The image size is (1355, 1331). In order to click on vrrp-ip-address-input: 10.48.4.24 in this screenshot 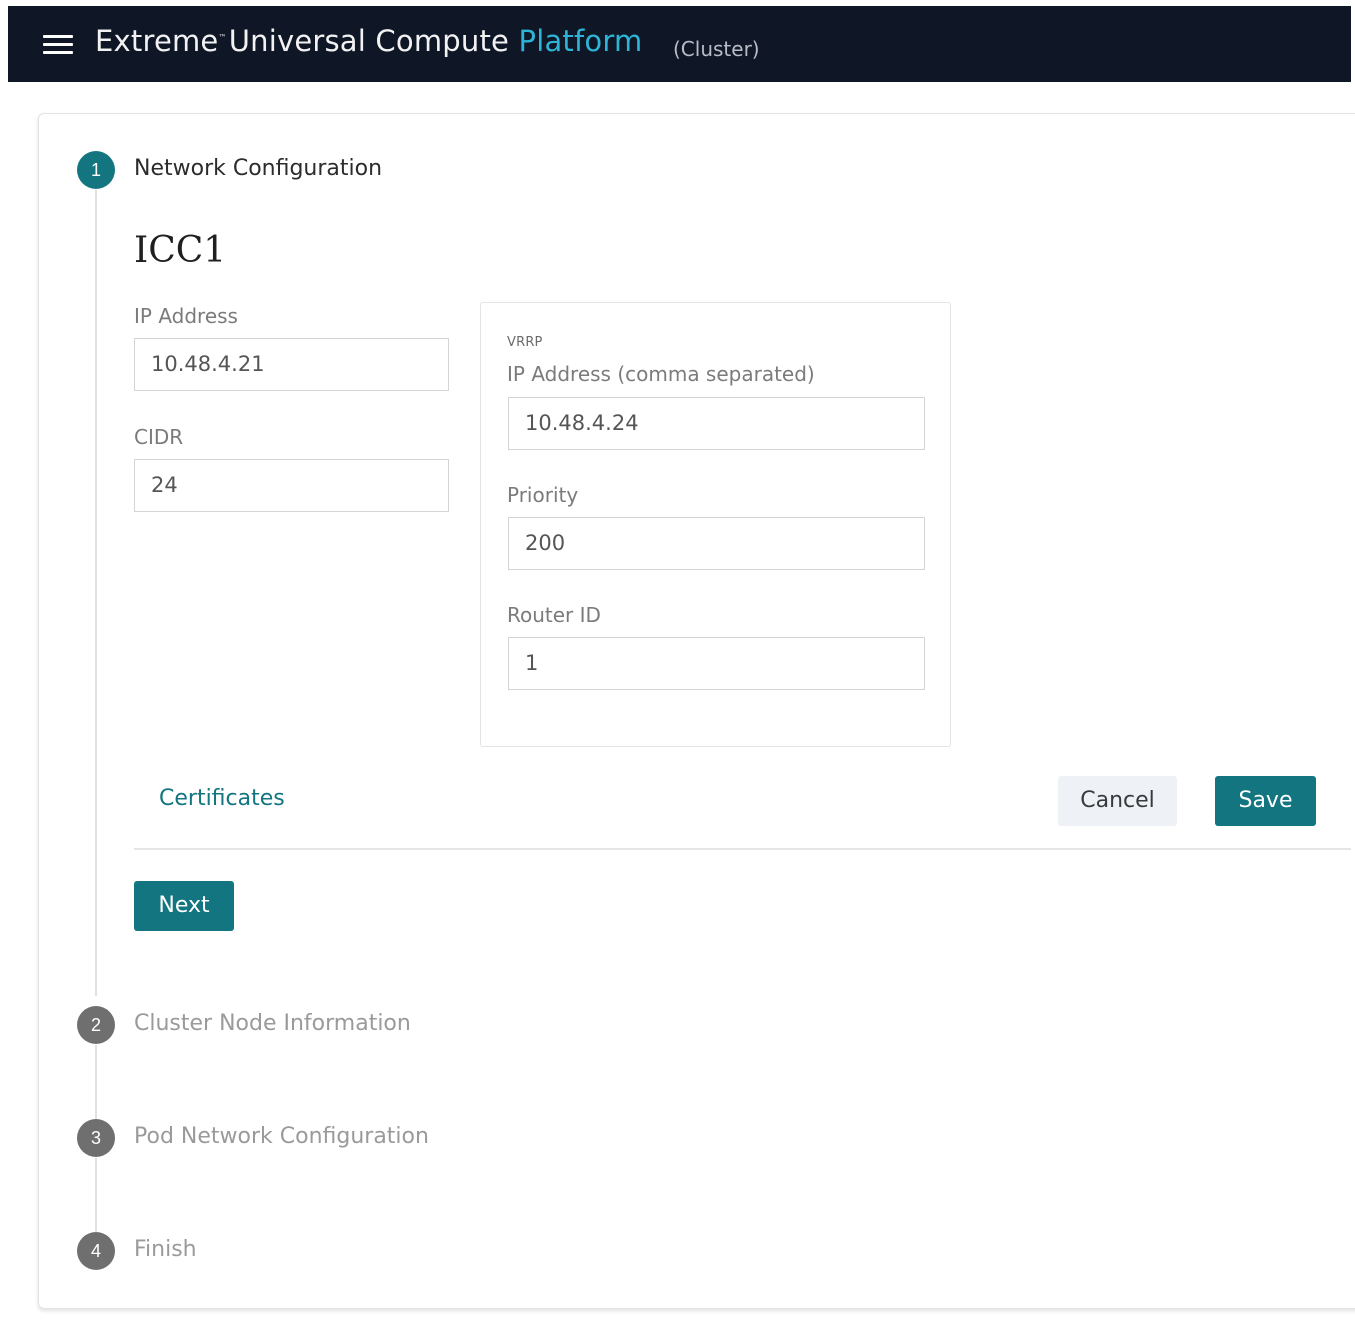, I will do `click(716, 423)`.